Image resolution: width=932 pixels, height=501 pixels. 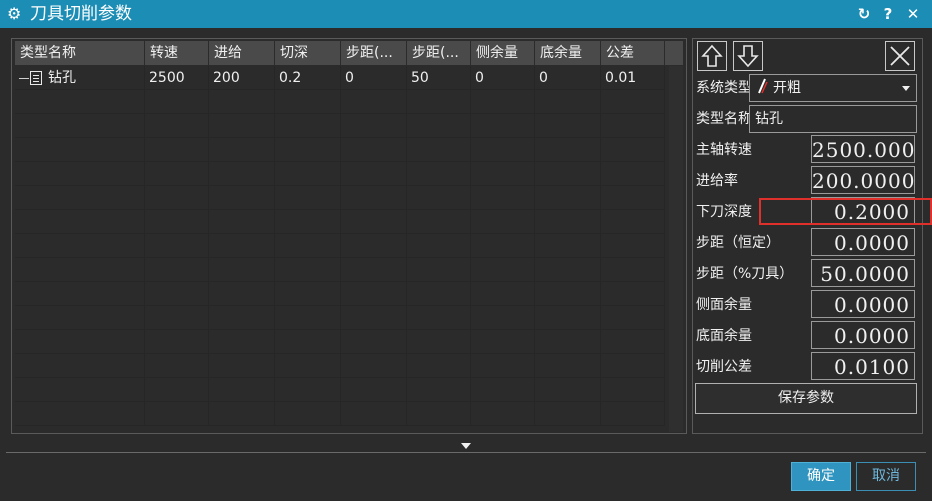 I want to click on cell-type-name: 钻孔, so click(x=80, y=78).